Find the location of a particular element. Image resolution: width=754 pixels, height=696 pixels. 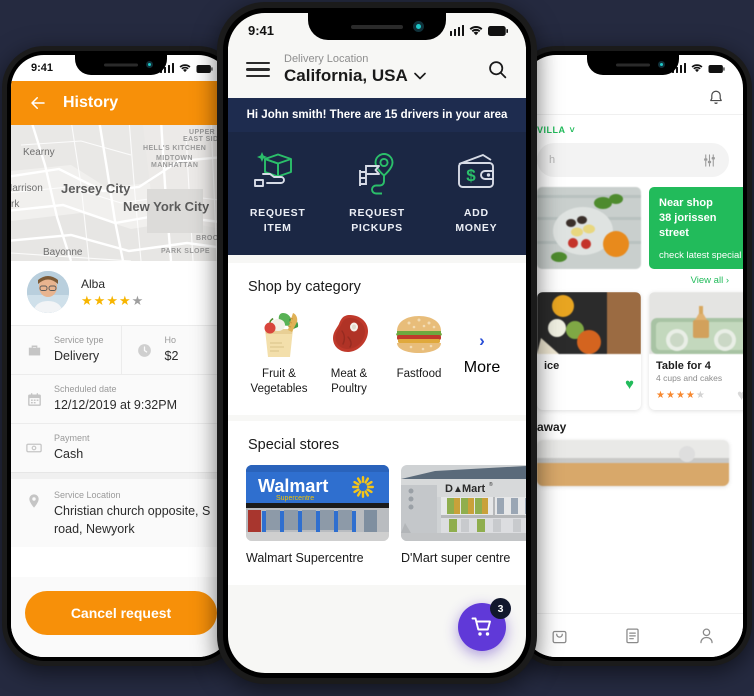

search-input: h is located at coordinates (633, 160).